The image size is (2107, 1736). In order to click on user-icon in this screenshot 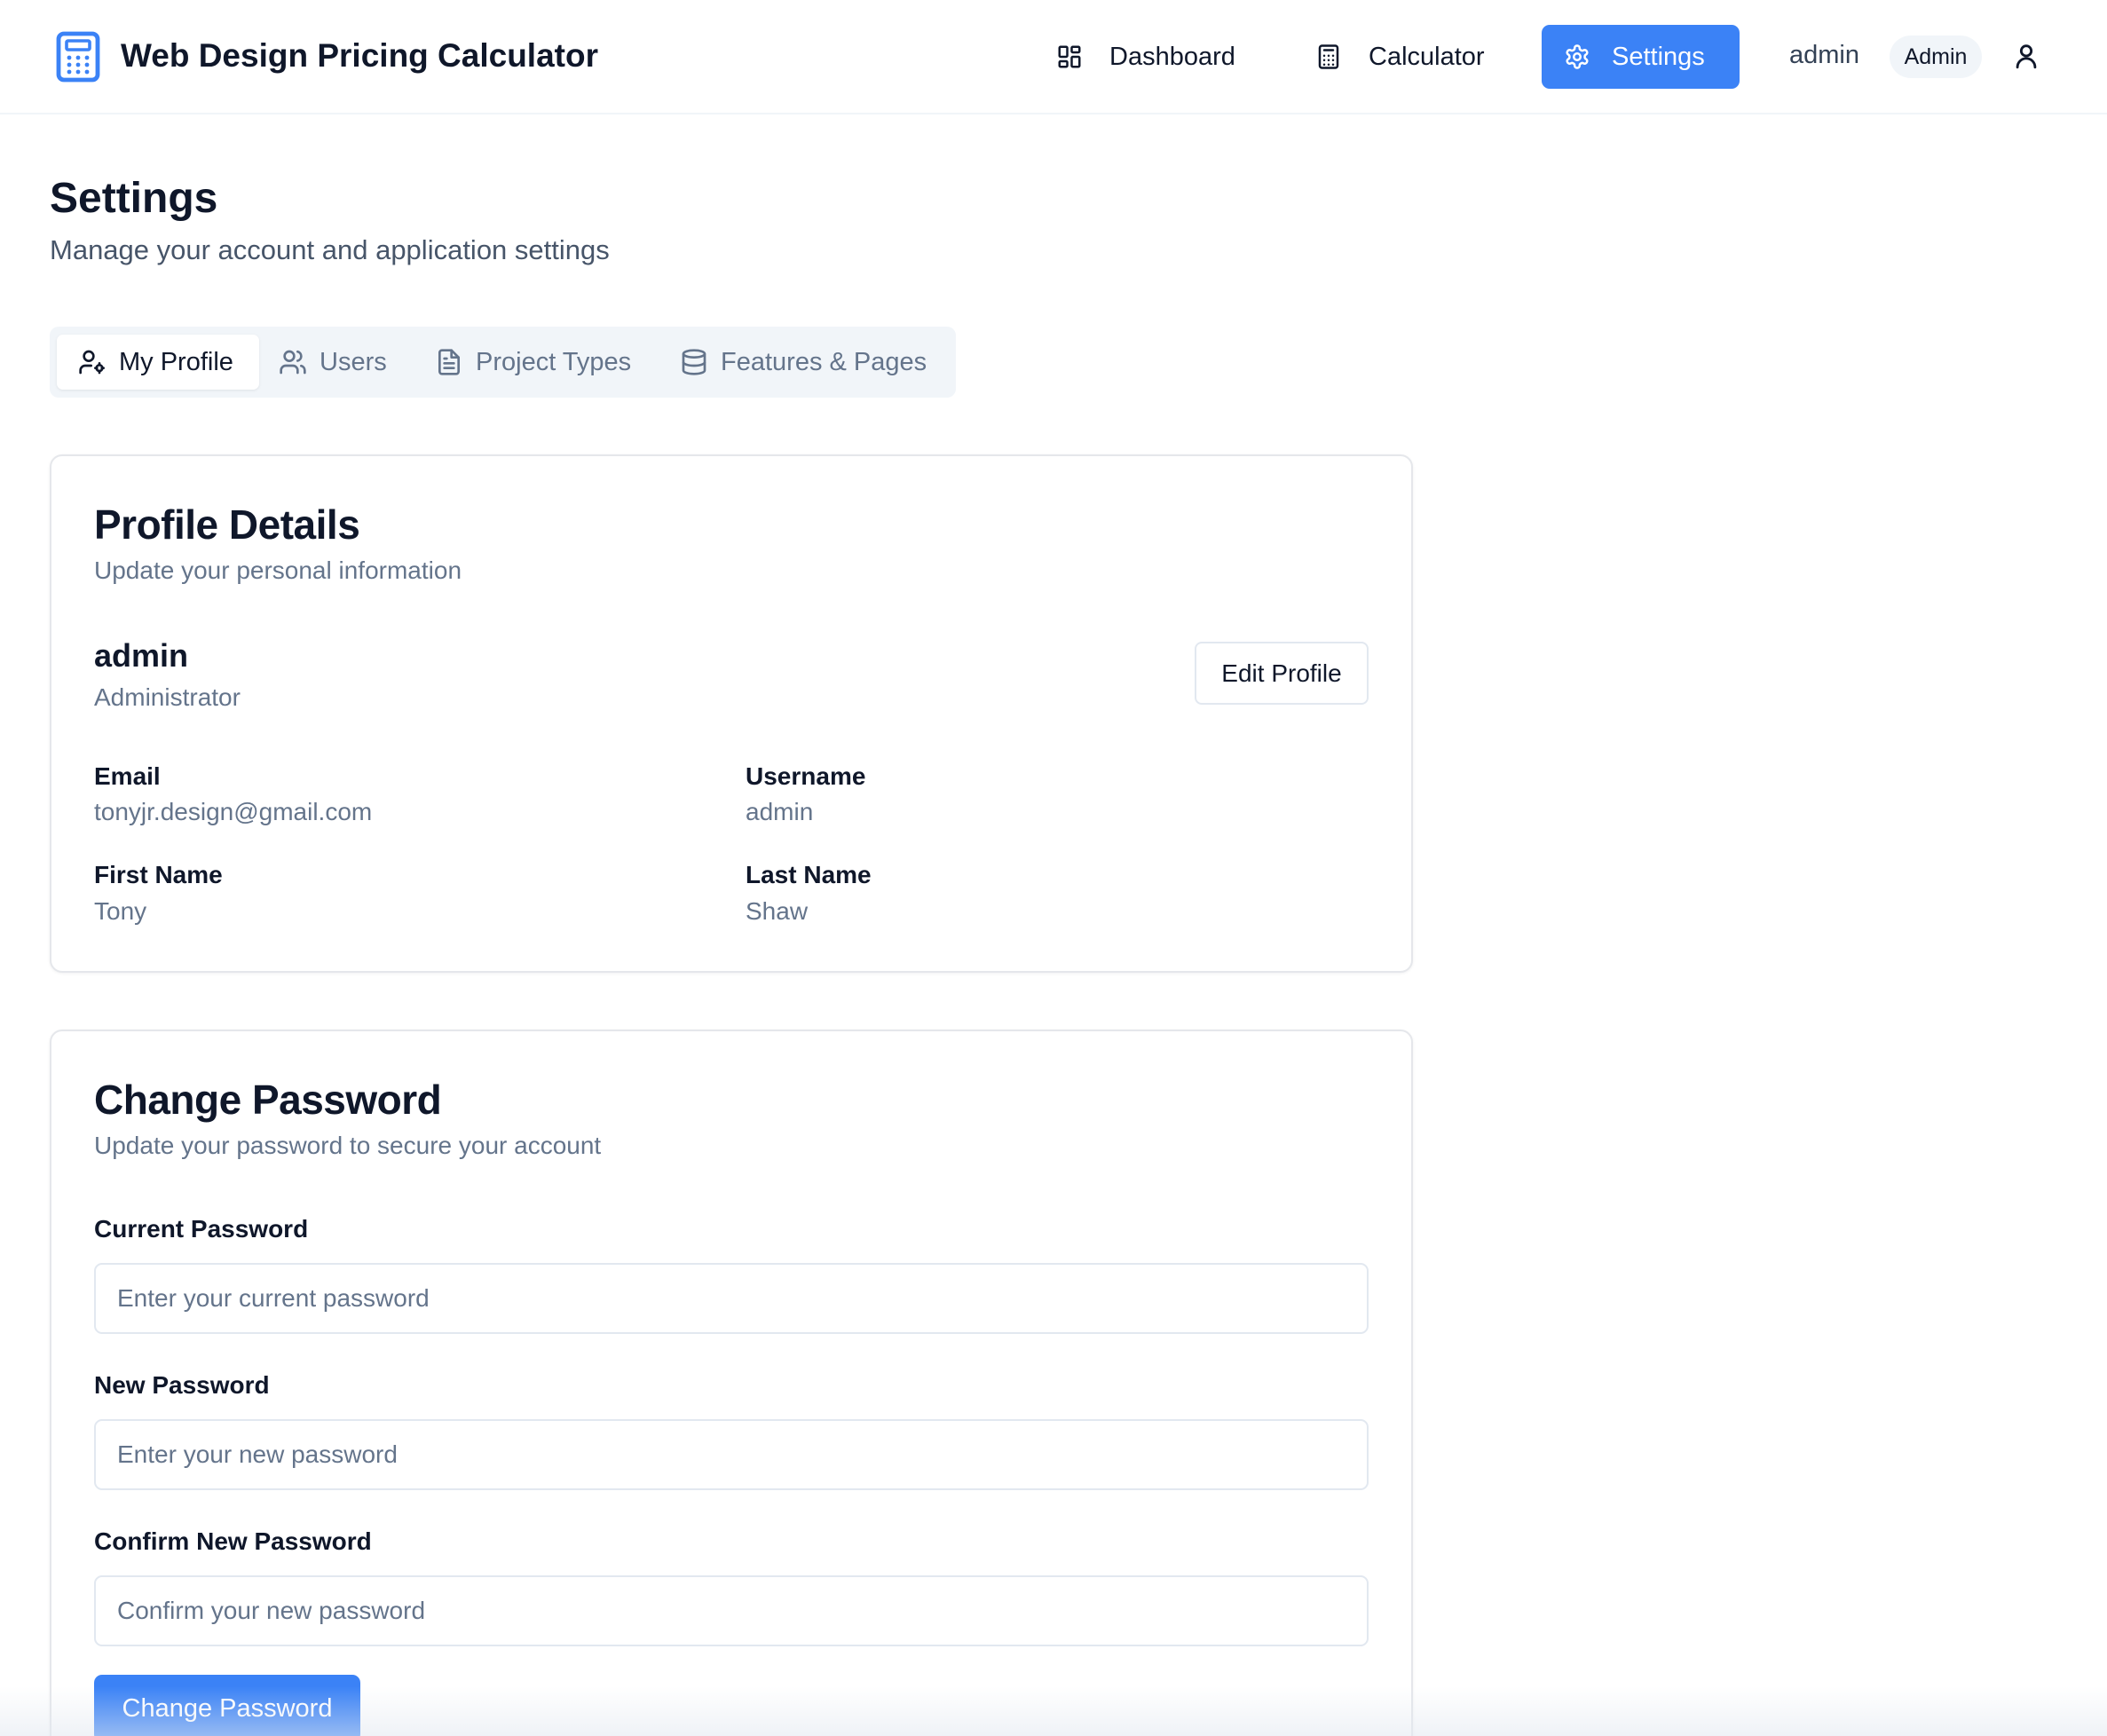, I will do `click(2026, 56)`.